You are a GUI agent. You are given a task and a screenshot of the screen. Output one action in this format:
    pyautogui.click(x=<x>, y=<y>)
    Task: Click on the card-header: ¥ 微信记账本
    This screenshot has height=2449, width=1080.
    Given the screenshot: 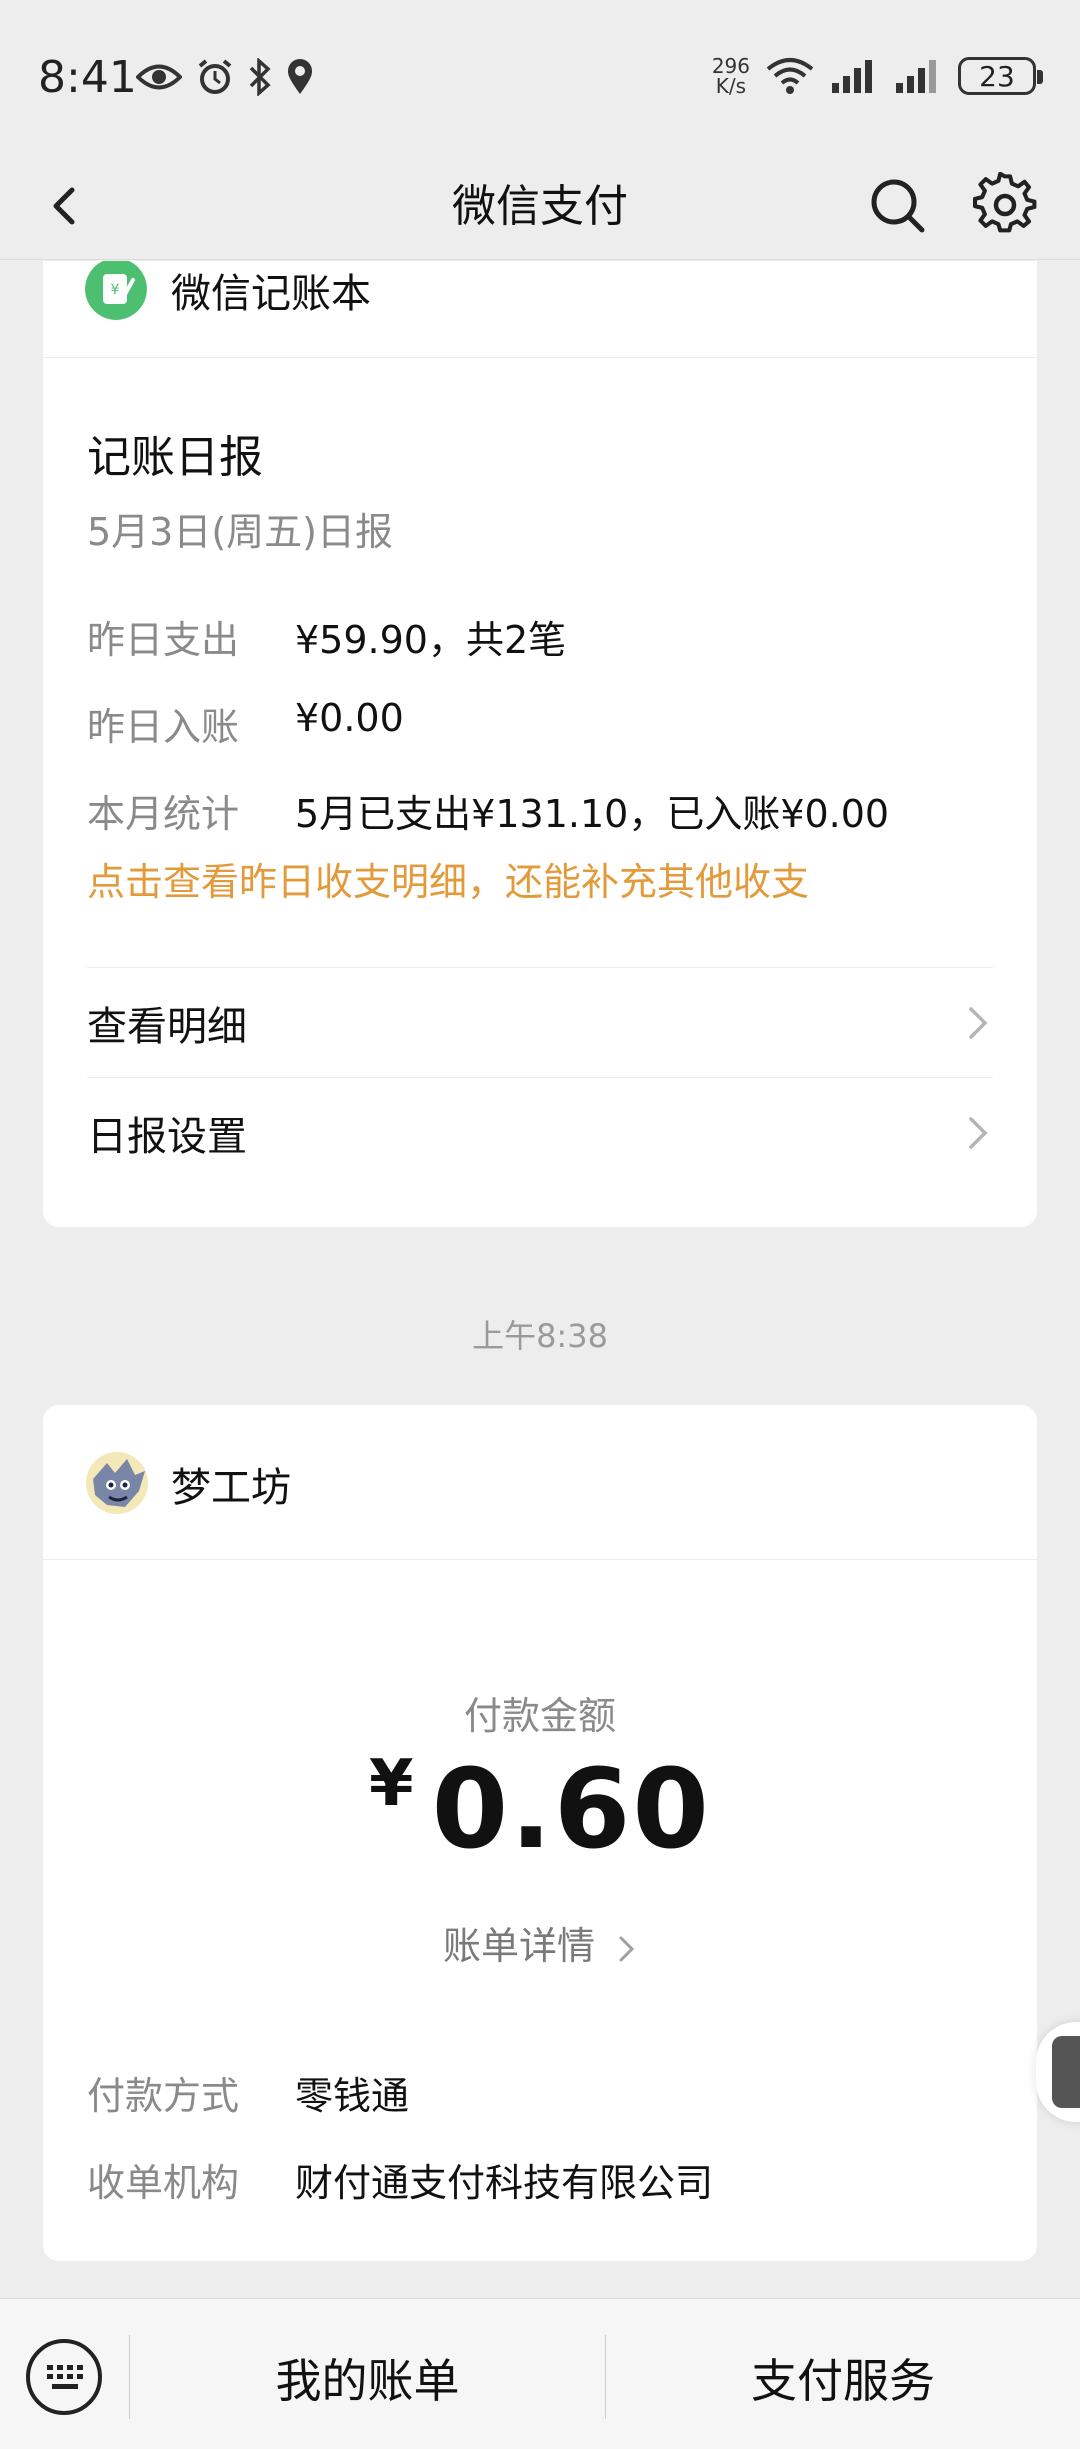 What is the action you would take?
    pyautogui.click(x=540, y=309)
    